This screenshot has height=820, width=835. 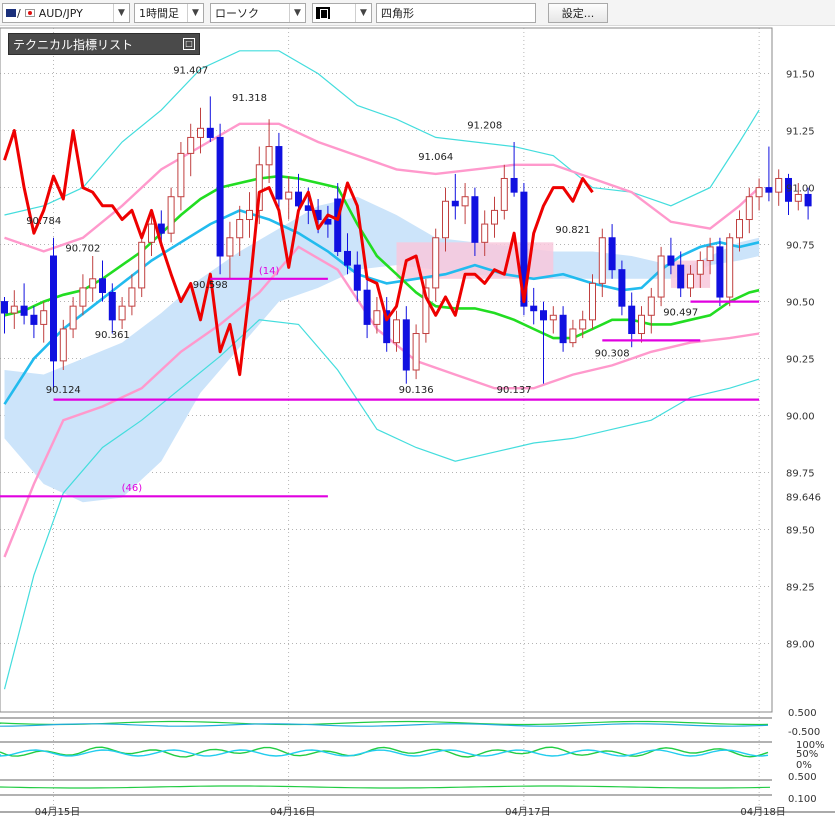 I want to click on shape-select: 四角形, so click(x=456, y=13).